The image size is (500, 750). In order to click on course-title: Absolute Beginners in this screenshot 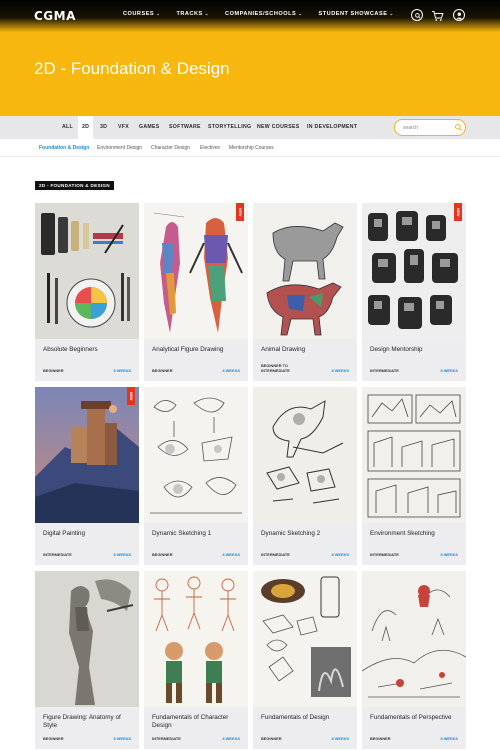, I will do `click(70, 349)`.